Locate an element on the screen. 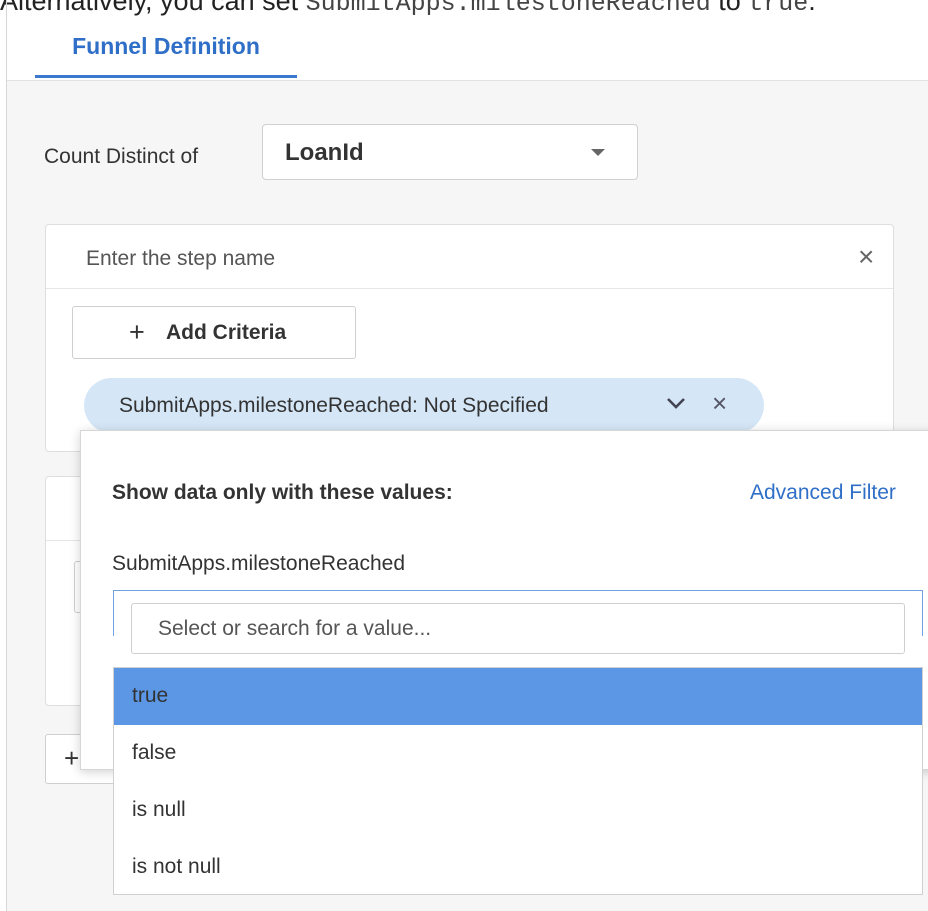  step-name-input: Enter the step name is located at coordinates (180, 259).